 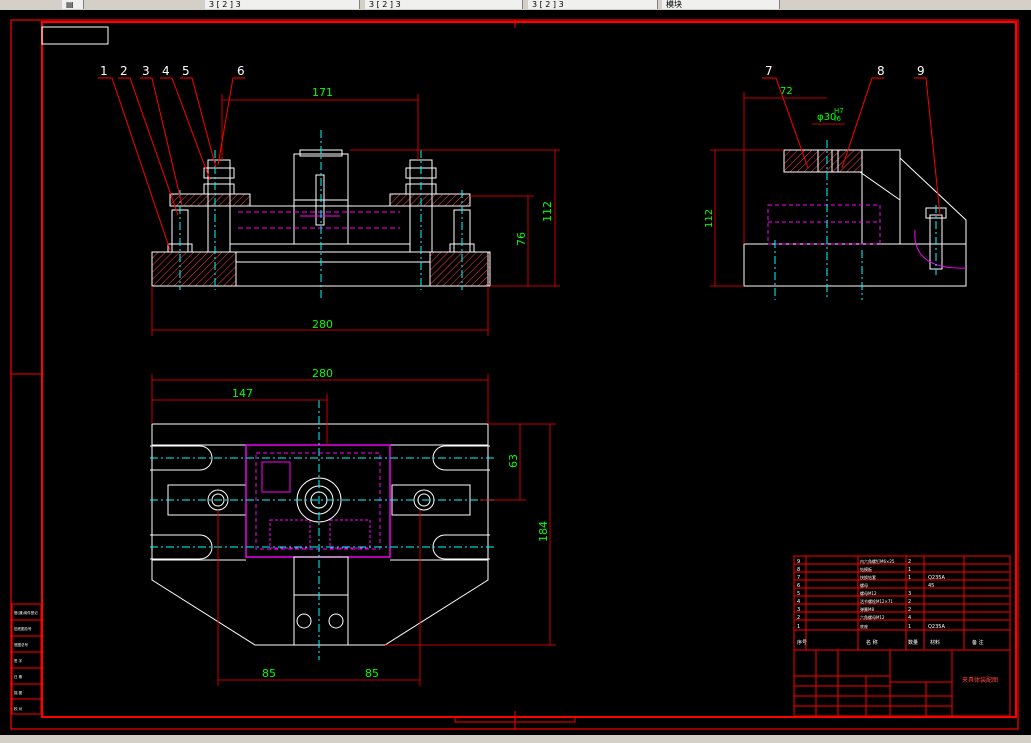 What do you see at coordinates (322, 92) in the screenshot?
I see `dim-171: 171` at bounding box center [322, 92].